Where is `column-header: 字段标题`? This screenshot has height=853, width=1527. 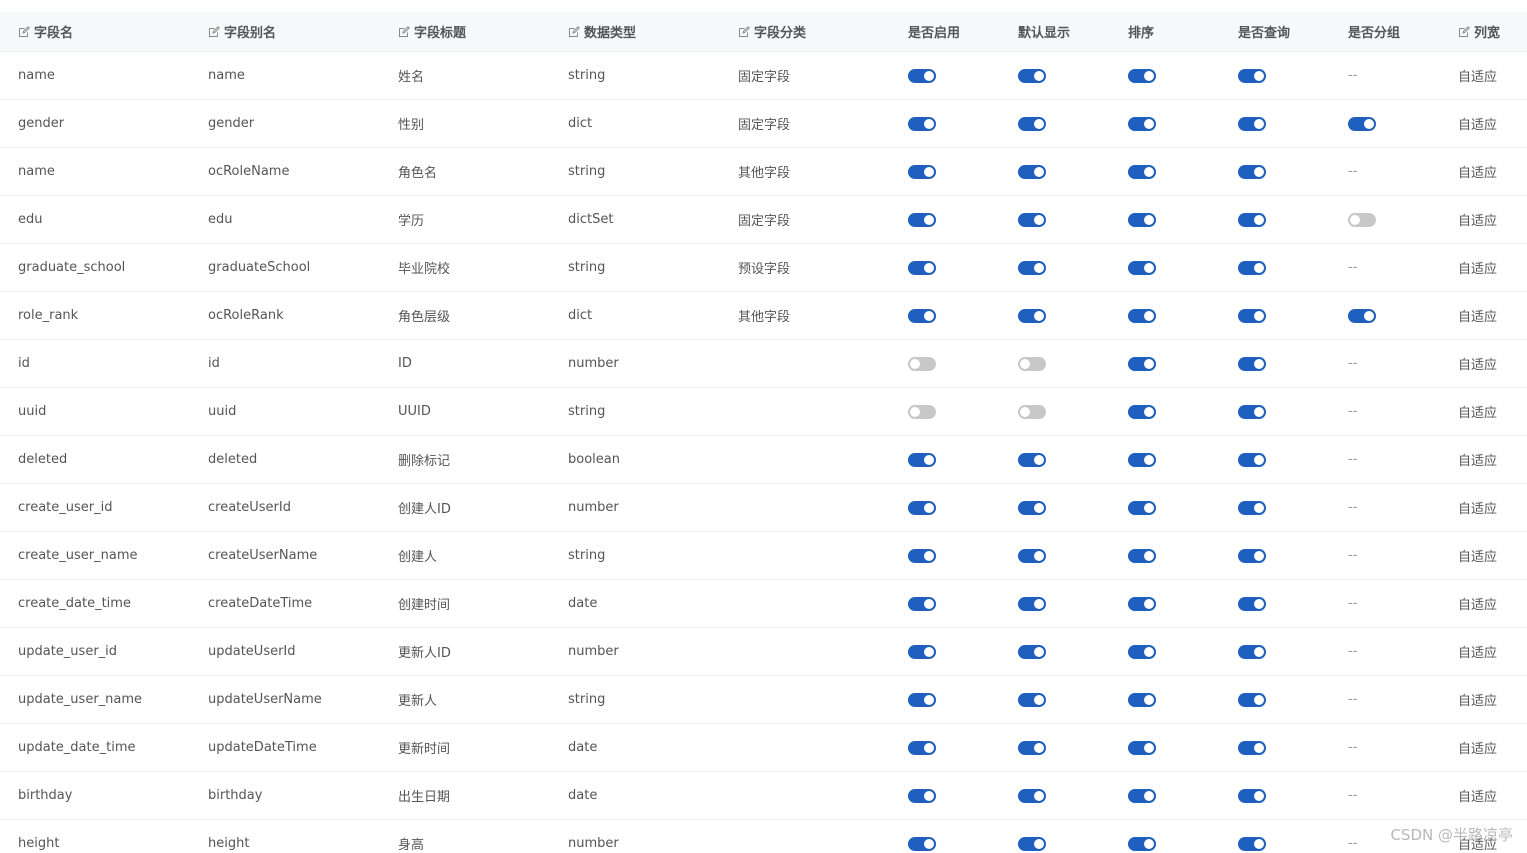 column-header: 字段标题 is located at coordinates (465, 32).